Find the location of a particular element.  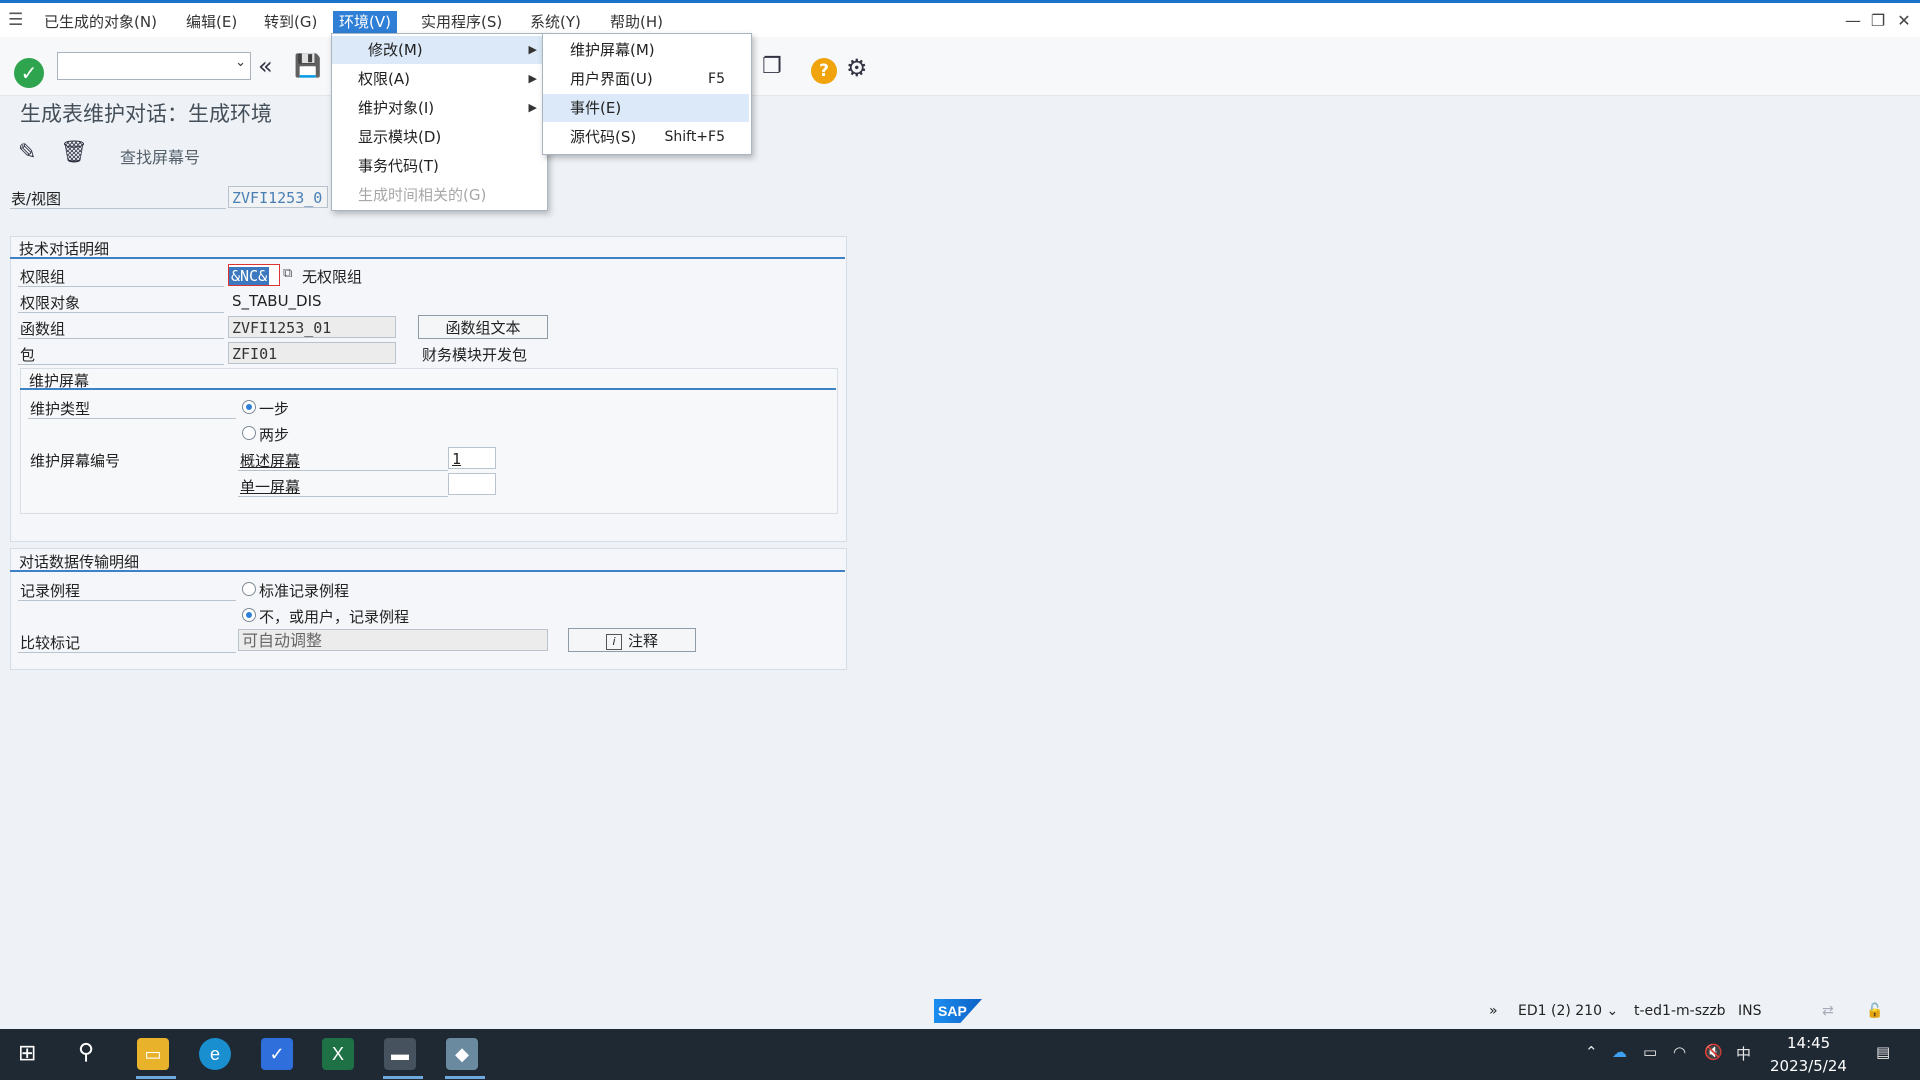

submenu-item-source-code: 源代码(S) Shift+F5 is located at coordinates (646, 137).